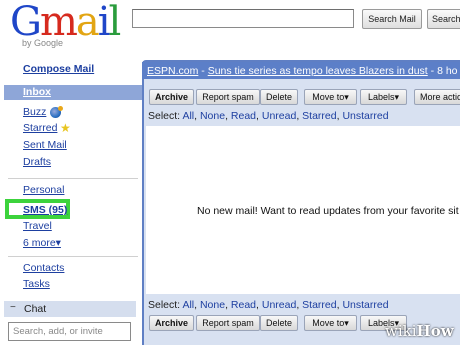  Describe the element at coordinates (37, 92) in the screenshot. I see `sidebar-item-inbox-label: Inbox` at that location.